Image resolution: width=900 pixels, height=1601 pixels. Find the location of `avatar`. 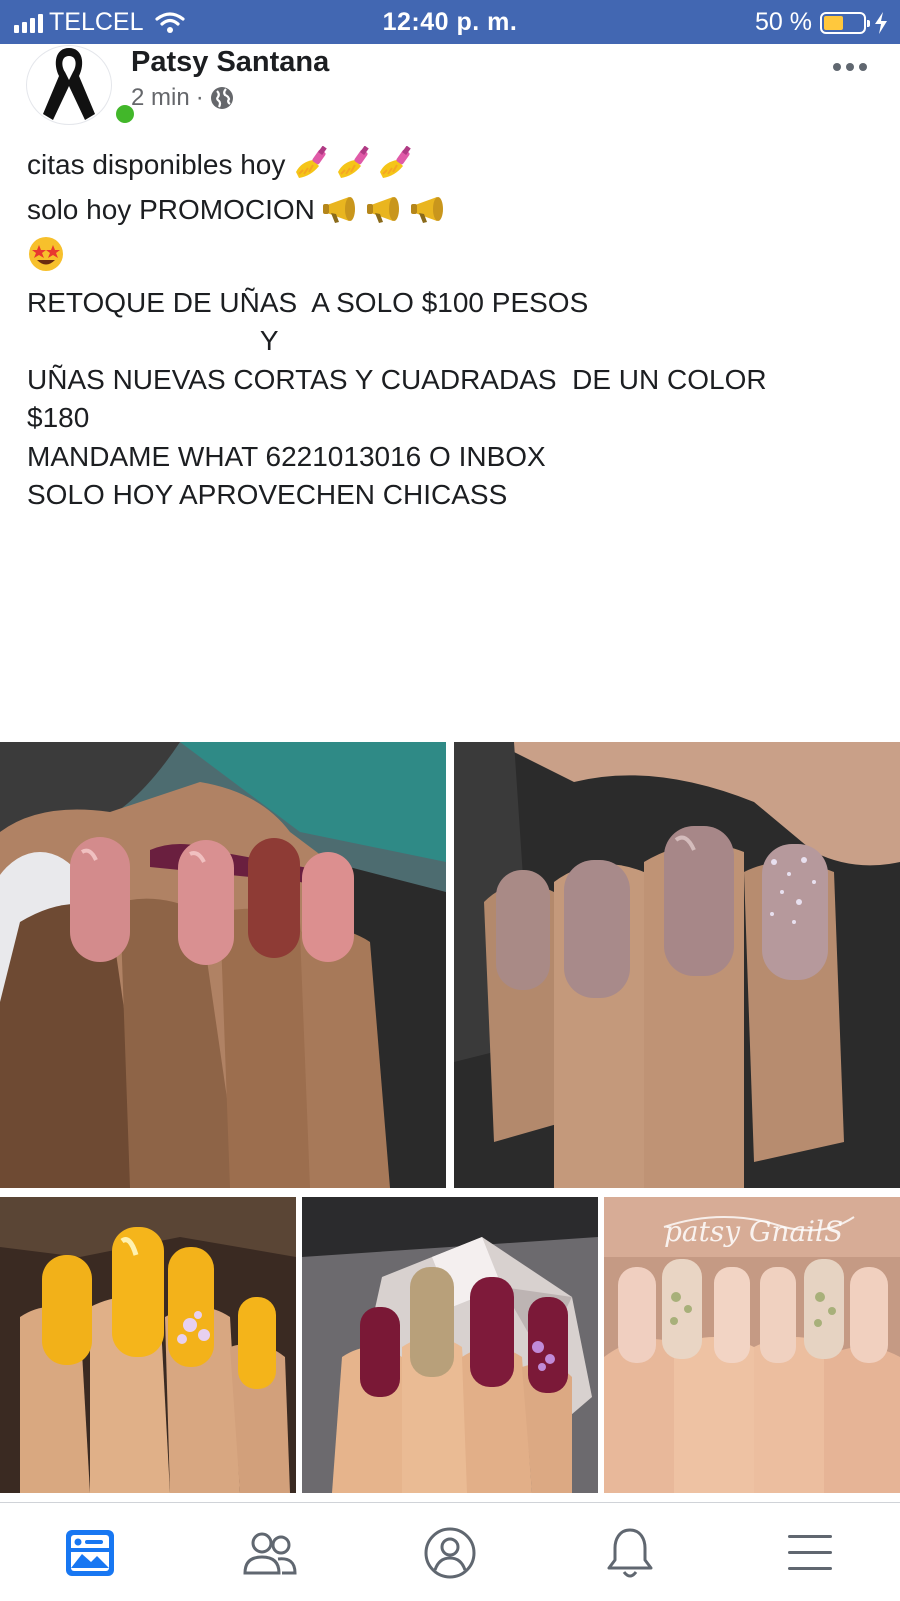

avatar is located at coordinates (81, 85).